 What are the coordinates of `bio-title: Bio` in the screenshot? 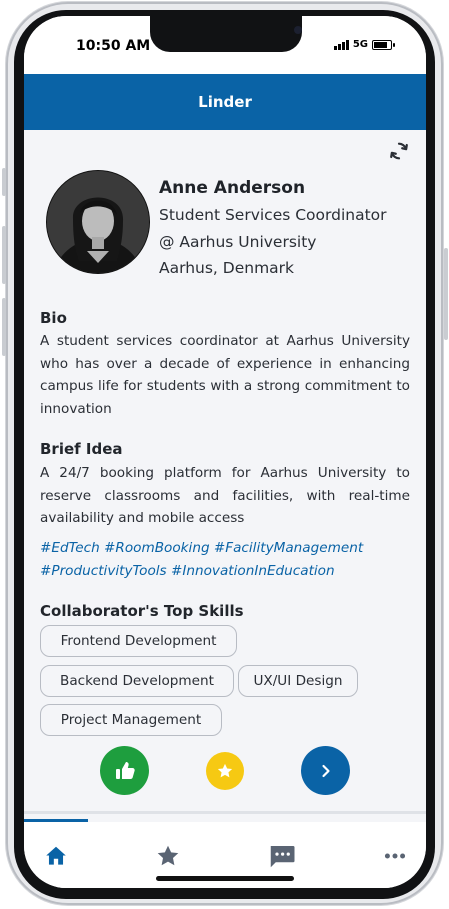 It's located at (53, 318).